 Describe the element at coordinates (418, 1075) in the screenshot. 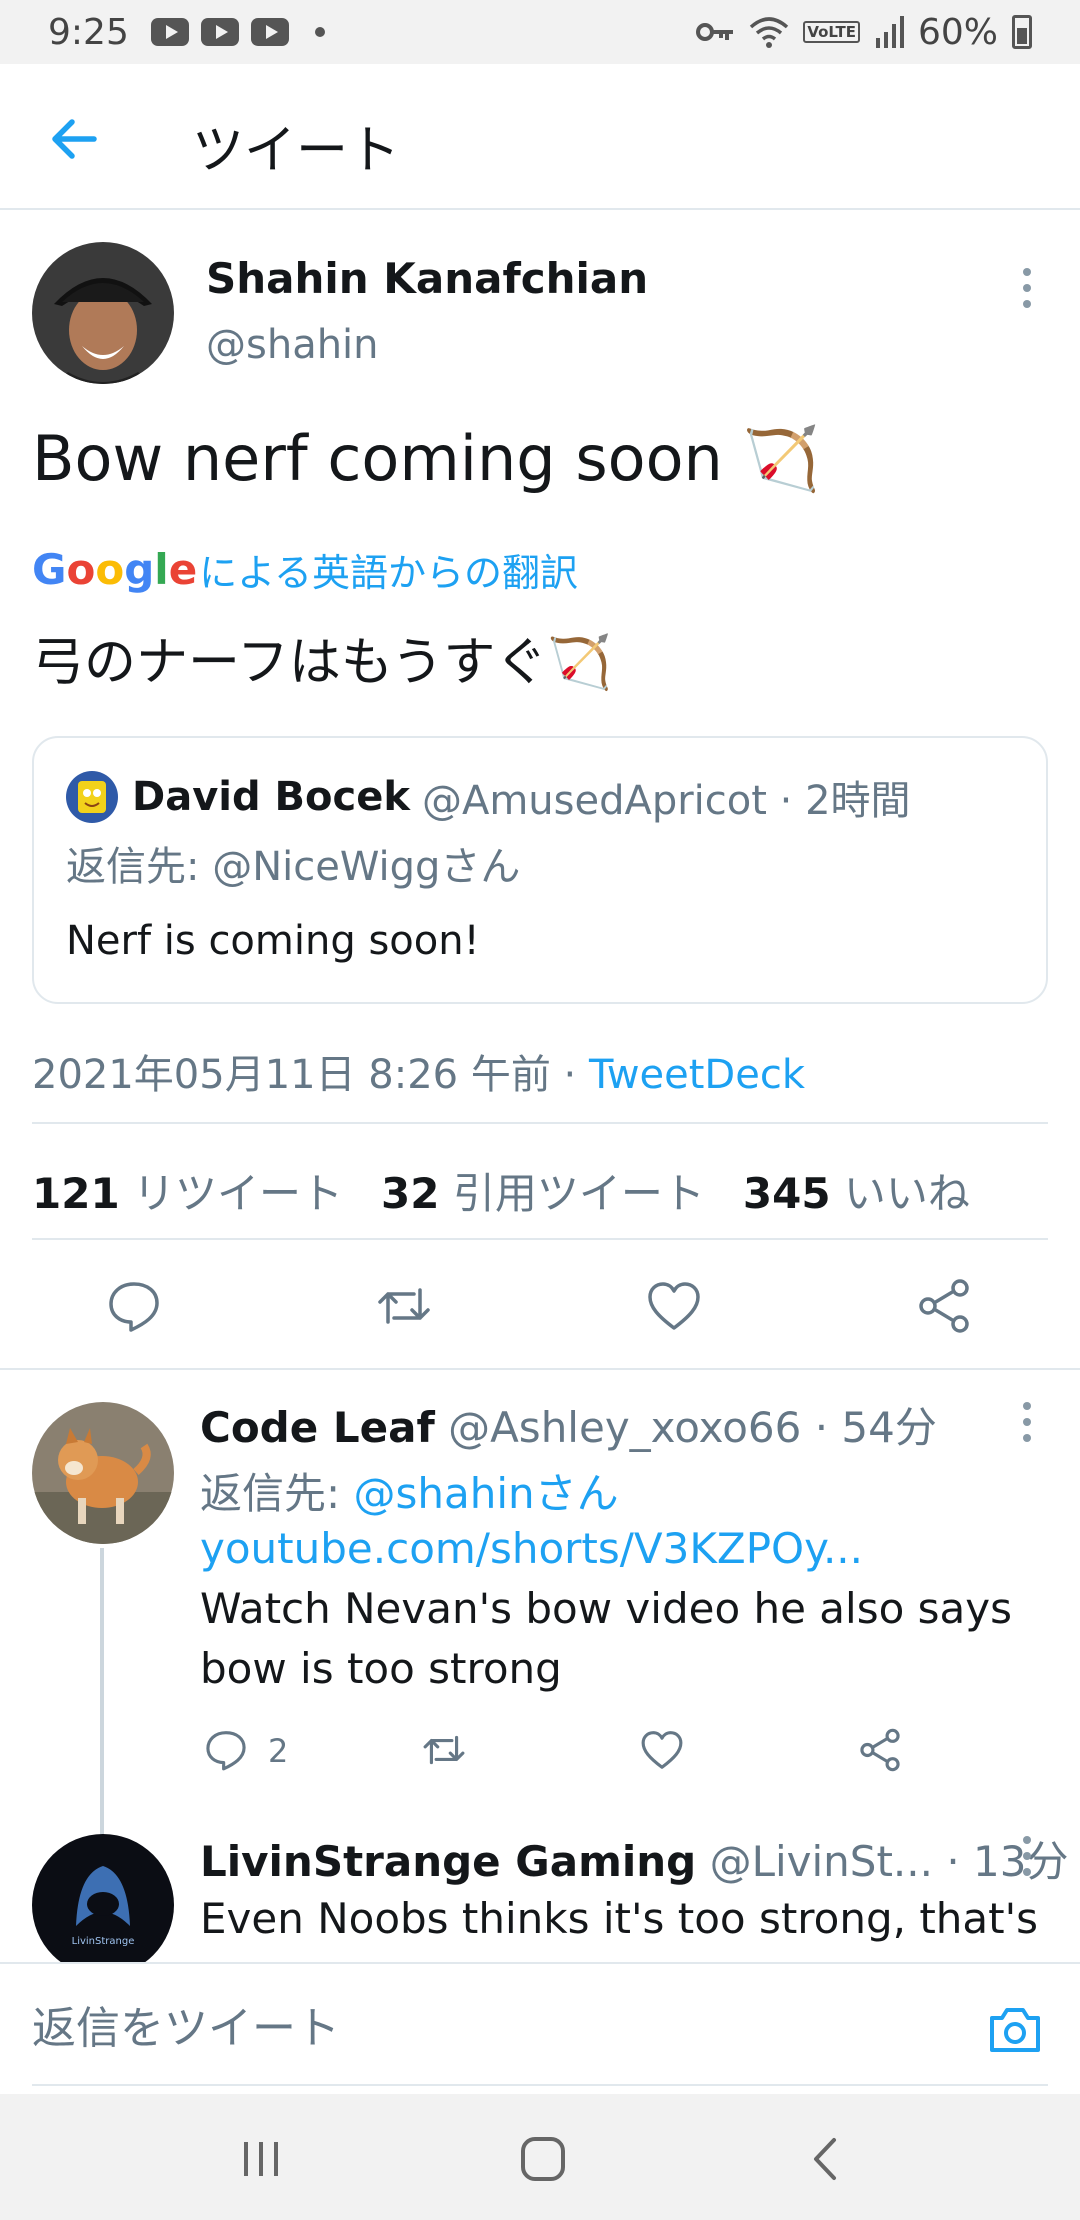

I see `tweet-timestamp: 2021年05月11日 8:26 午前 · TweetDeck` at that location.